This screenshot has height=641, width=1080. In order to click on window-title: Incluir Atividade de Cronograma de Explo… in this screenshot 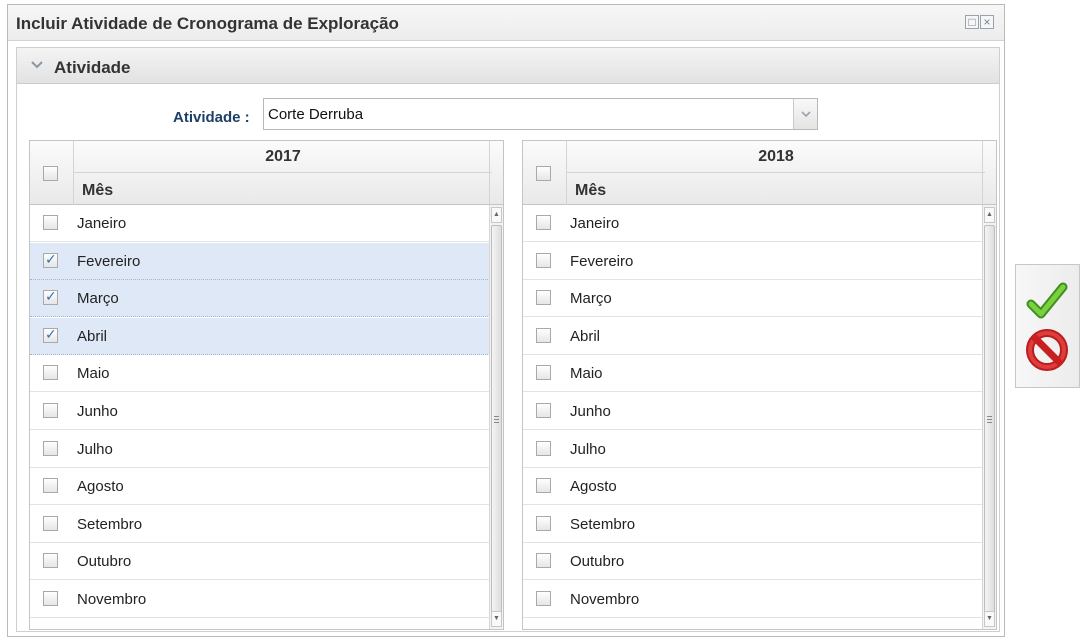, I will do `click(207, 23)`.